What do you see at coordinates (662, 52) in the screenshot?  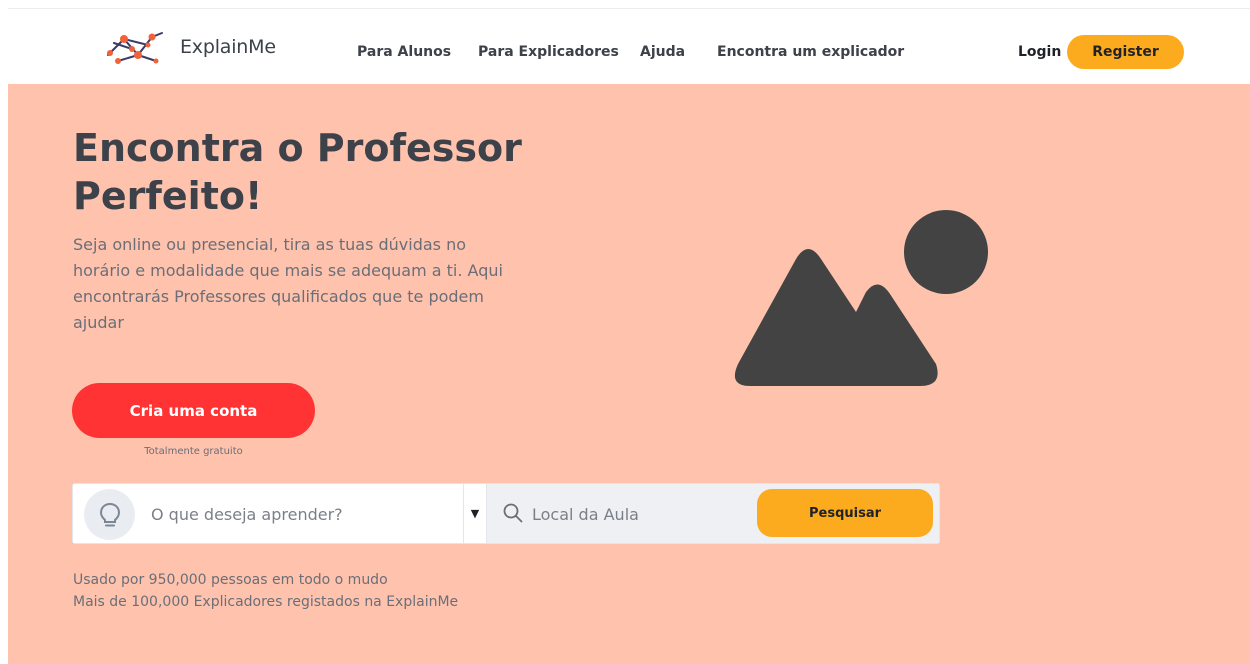 I see `nav-item-ajuda: Ajuda` at bounding box center [662, 52].